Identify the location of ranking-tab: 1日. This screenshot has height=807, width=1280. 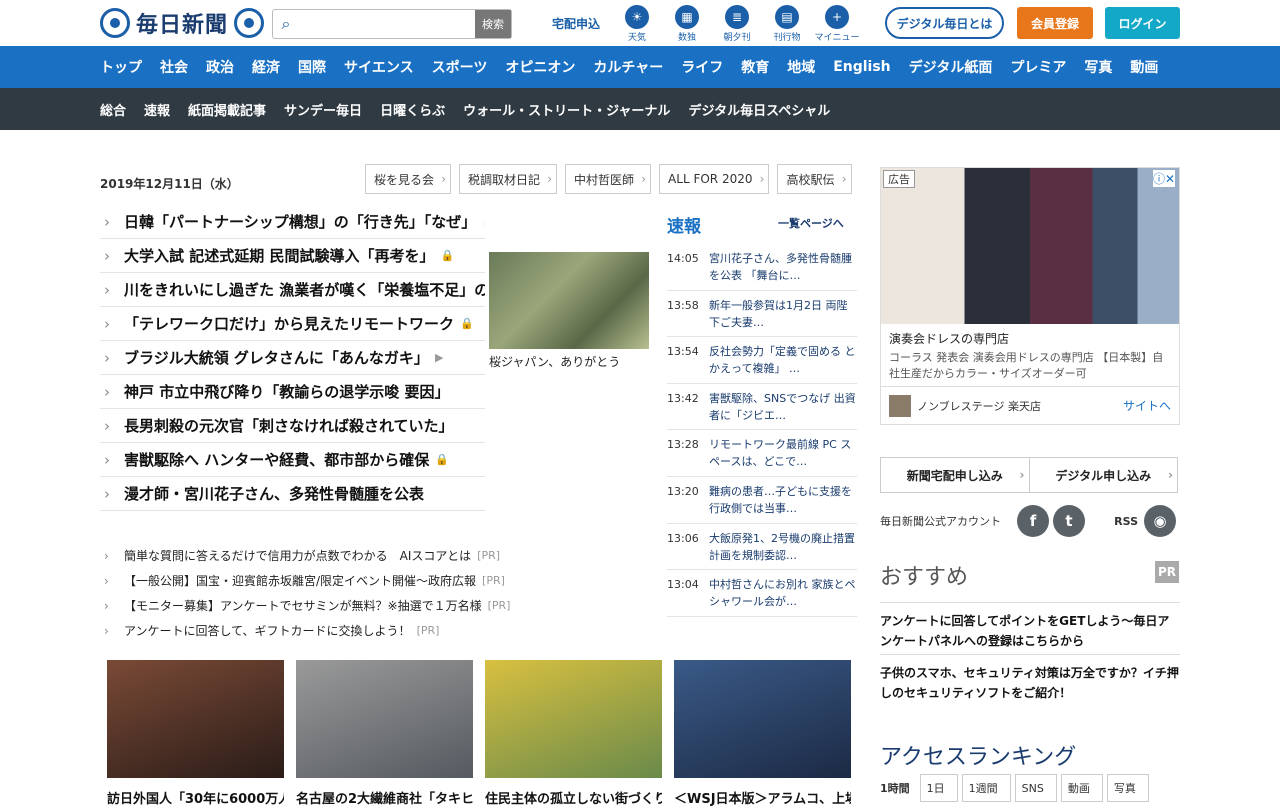
(938, 788).